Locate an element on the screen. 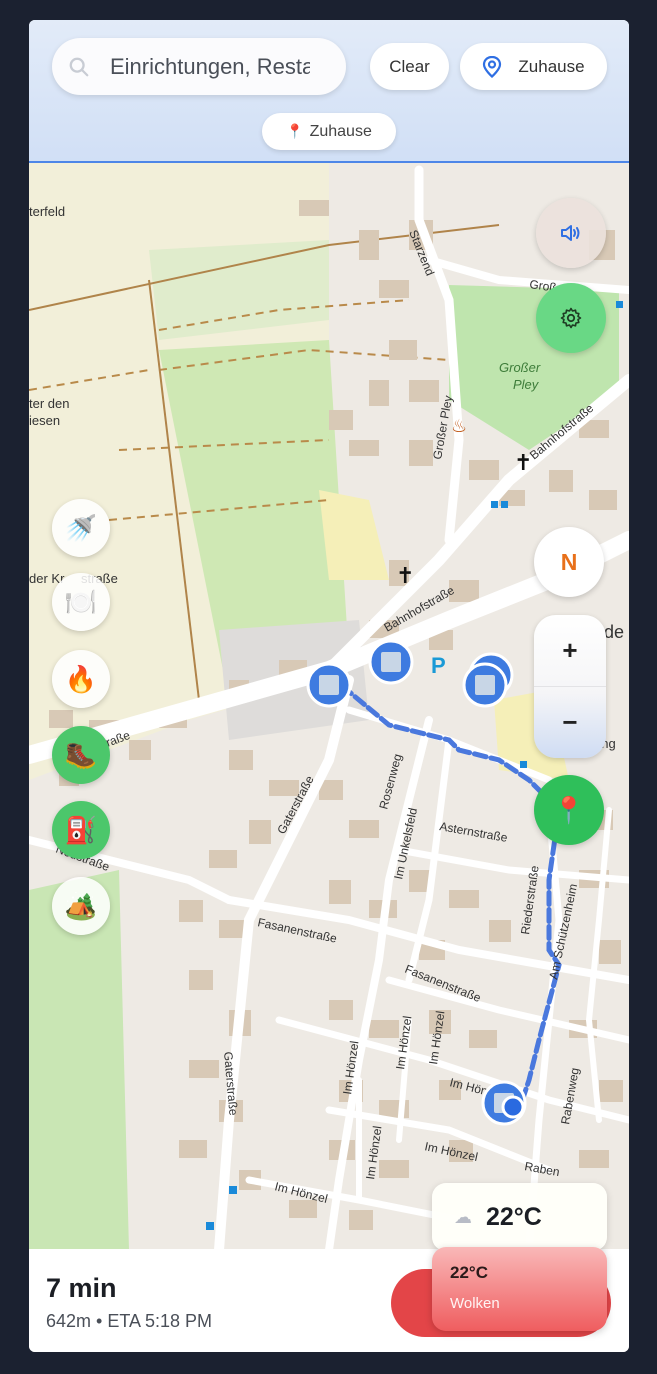 This screenshot has width=657, height=1374. category-fire-button: 🔥 is located at coordinates (81, 679).